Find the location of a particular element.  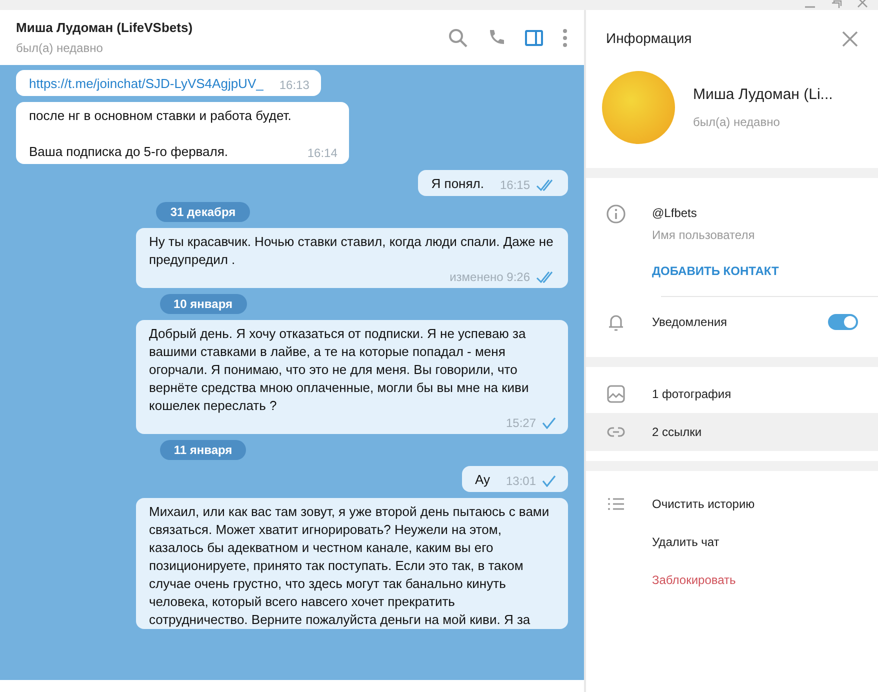

media-item: 2 ссылки is located at coordinates (732, 432).